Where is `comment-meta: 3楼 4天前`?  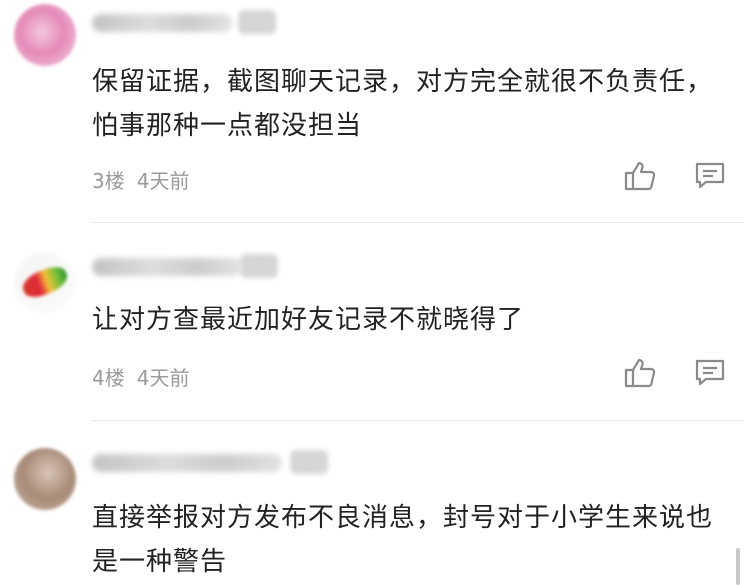
comment-meta: 3楼 4天前 is located at coordinates (140, 179).